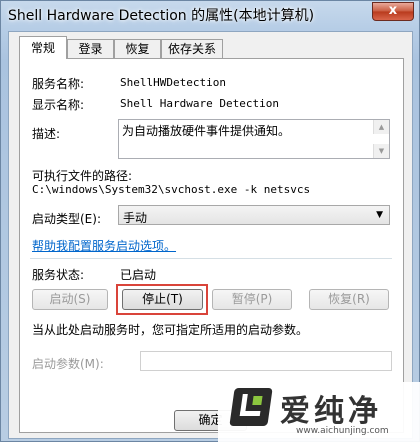 The image size is (420, 442). What do you see at coordinates (173, 82) in the screenshot?
I see `service-name-value: ShellHWDetection` at bounding box center [173, 82].